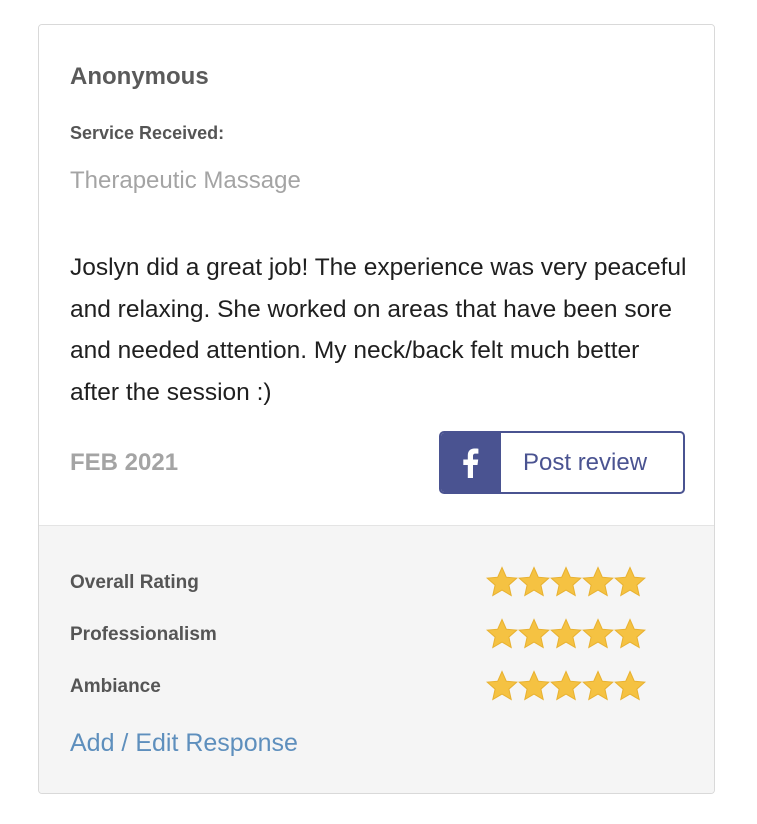  What do you see at coordinates (185, 180) in the screenshot?
I see `service-received-value: Therapeutic Massage` at bounding box center [185, 180].